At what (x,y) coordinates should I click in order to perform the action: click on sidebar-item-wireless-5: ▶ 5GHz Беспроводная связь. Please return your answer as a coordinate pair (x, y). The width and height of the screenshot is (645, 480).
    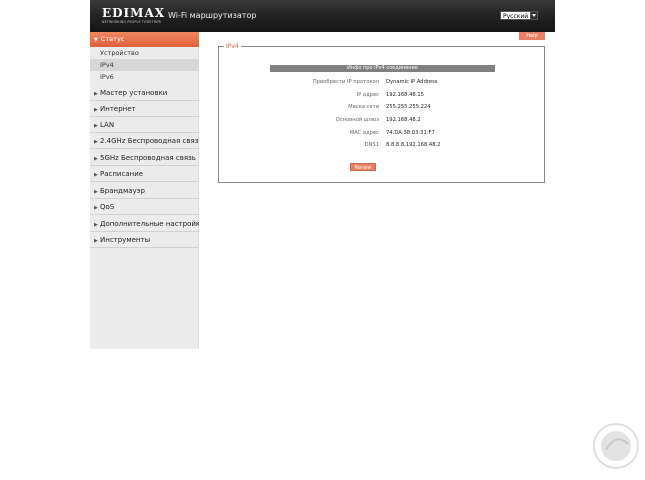
    Looking at the image, I should click on (144, 158).